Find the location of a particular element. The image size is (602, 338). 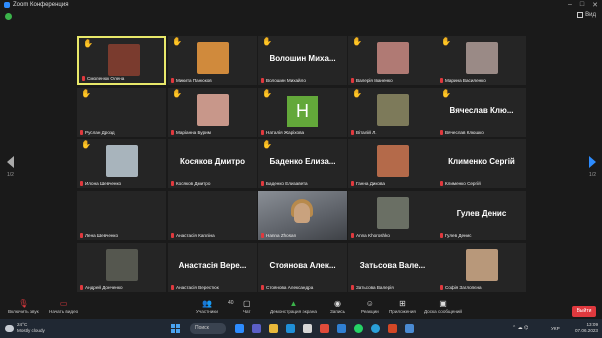

leave-button: Выйти is located at coordinates (584, 311).